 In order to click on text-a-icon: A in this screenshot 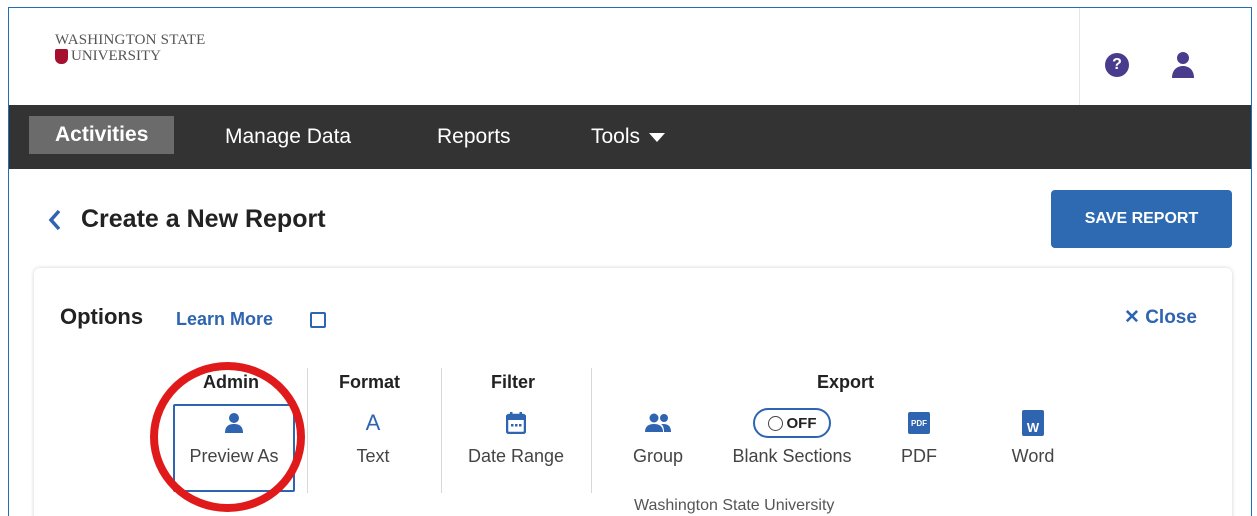, I will do `click(373, 422)`.